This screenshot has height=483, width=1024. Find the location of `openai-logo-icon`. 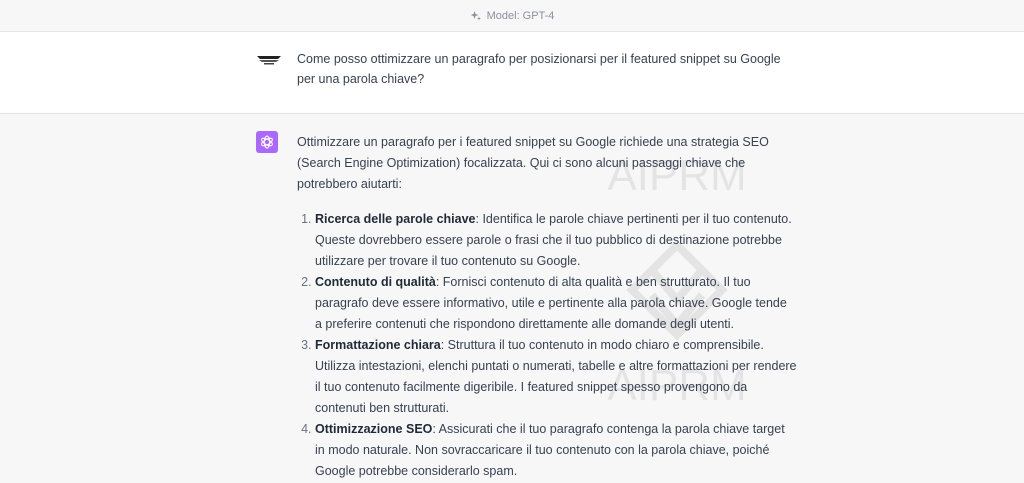

openai-logo-icon is located at coordinates (267, 142).